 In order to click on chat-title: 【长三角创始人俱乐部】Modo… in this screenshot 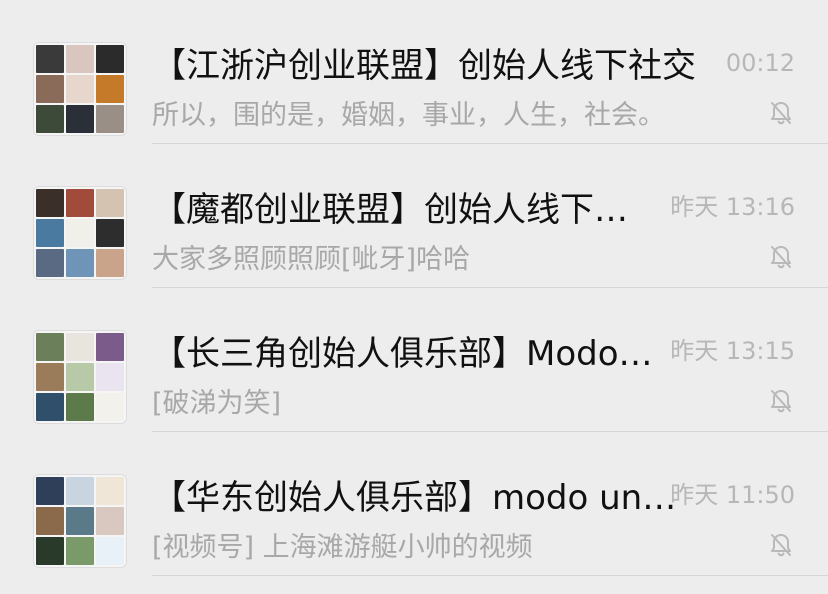, I will do `click(402, 354)`.